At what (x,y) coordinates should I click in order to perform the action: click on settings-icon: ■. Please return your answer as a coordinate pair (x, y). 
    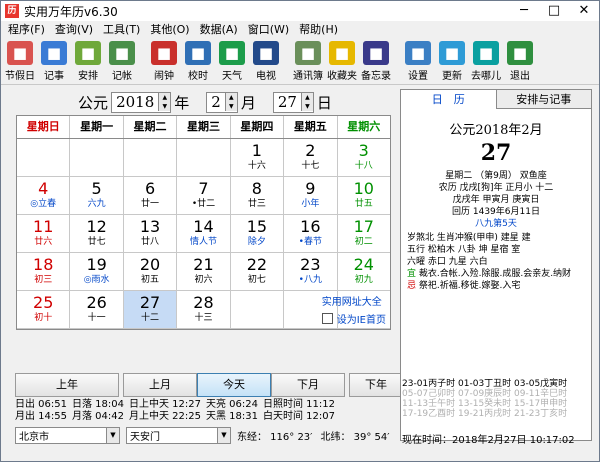
    Looking at the image, I should click on (418, 53).